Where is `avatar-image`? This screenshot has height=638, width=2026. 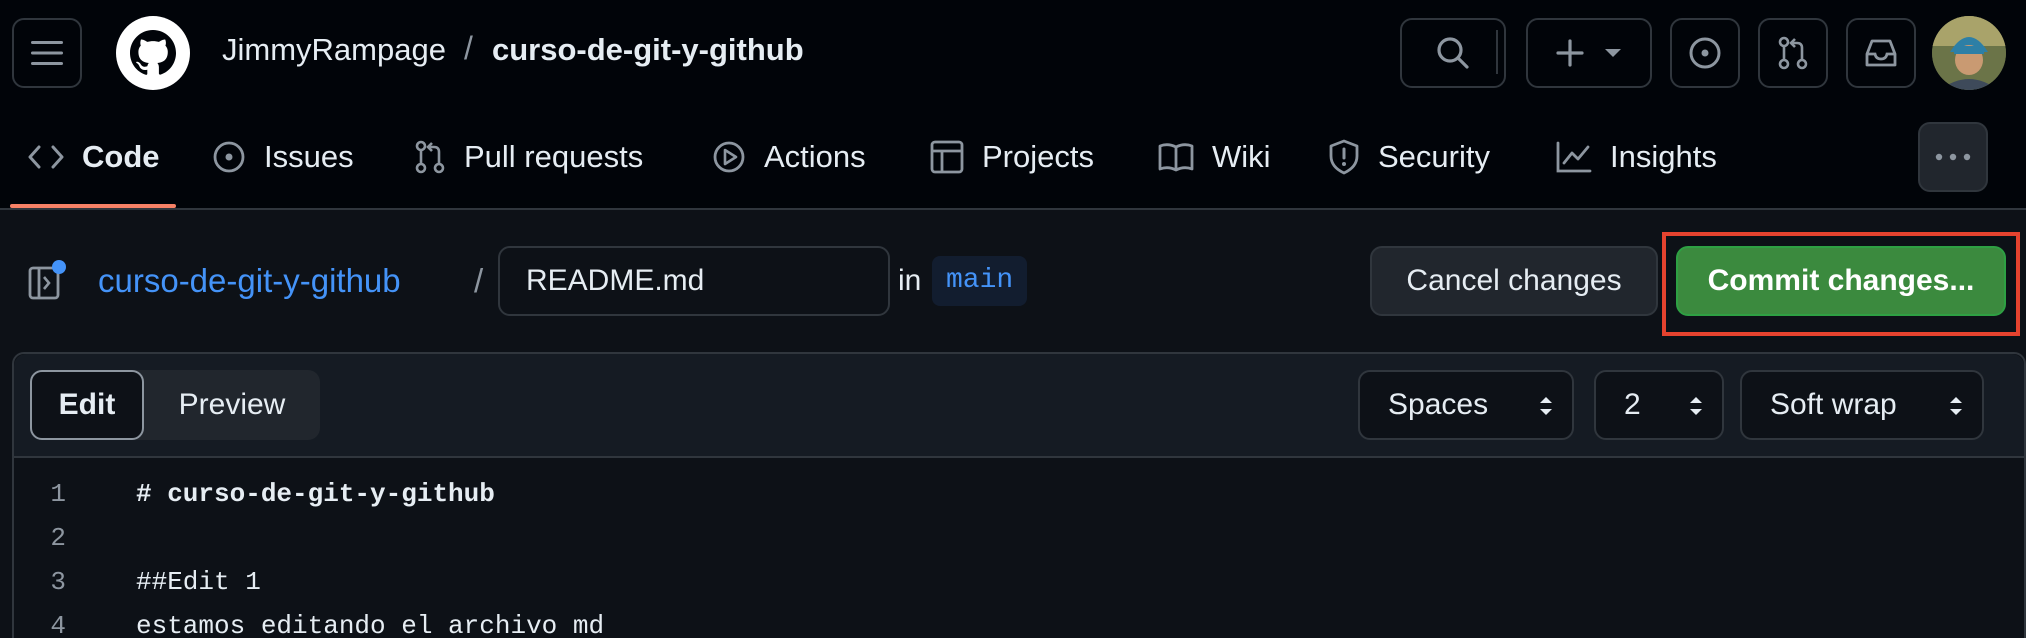 avatar-image is located at coordinates (1969, 53).